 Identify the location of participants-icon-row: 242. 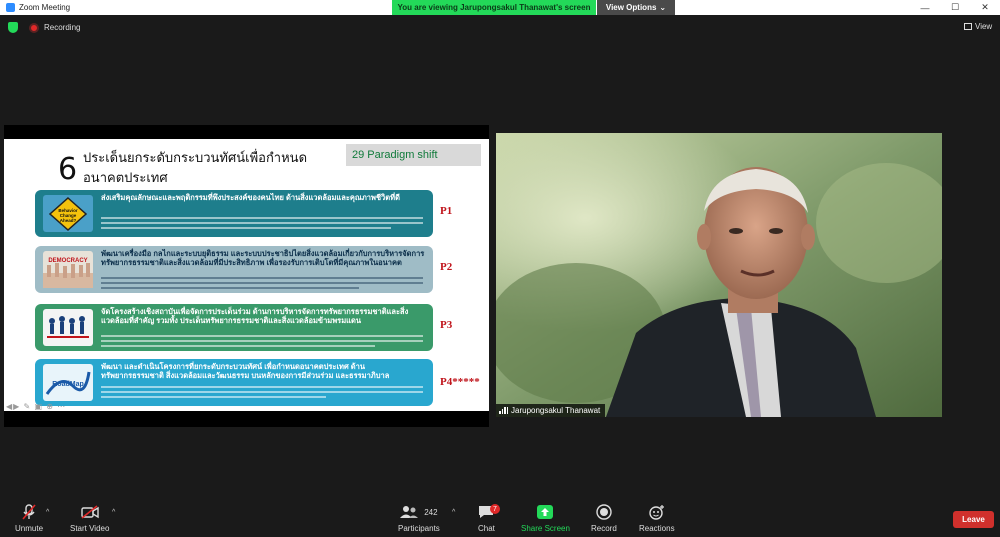
(419, 512).